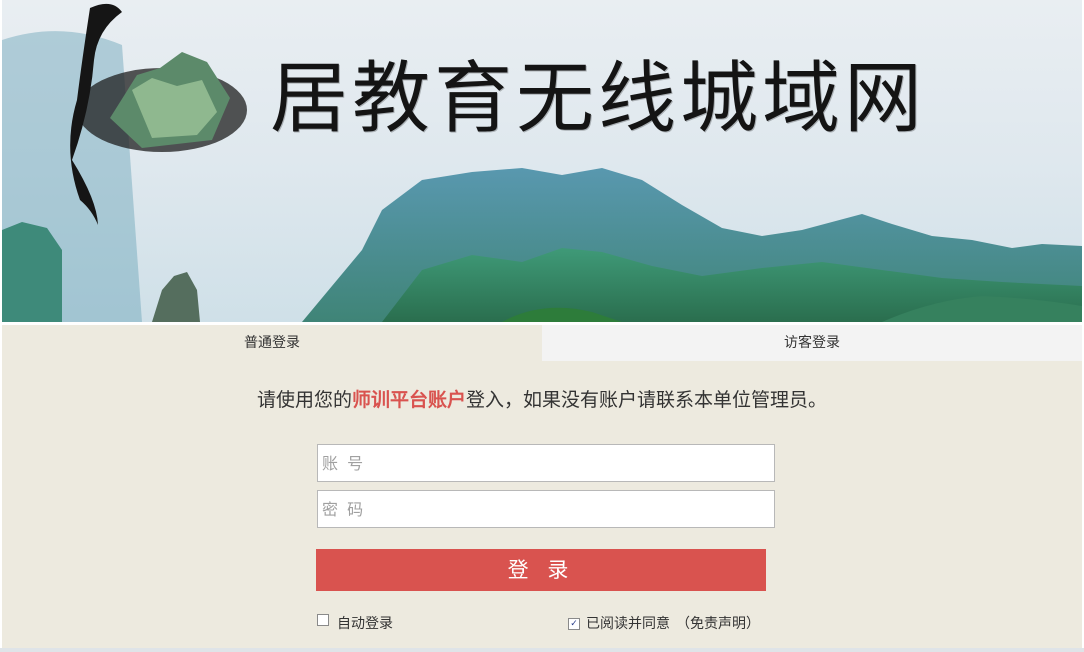 This screenshot has width=1084, height=652. What do you see at coordinates (304, 400) in the screenshot?
I see `notice-prefix: 请使用您的` at bounding box center [304, 400].